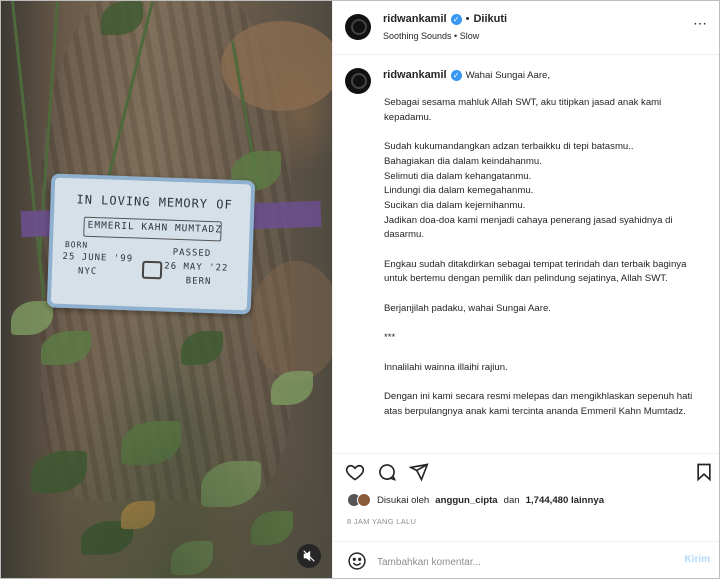 The image size is (720, 579). Describe the element at coordinates (154, 202) in the screenshot. I see `tag-heading: IN LOVING MEMORY OF` at that location.